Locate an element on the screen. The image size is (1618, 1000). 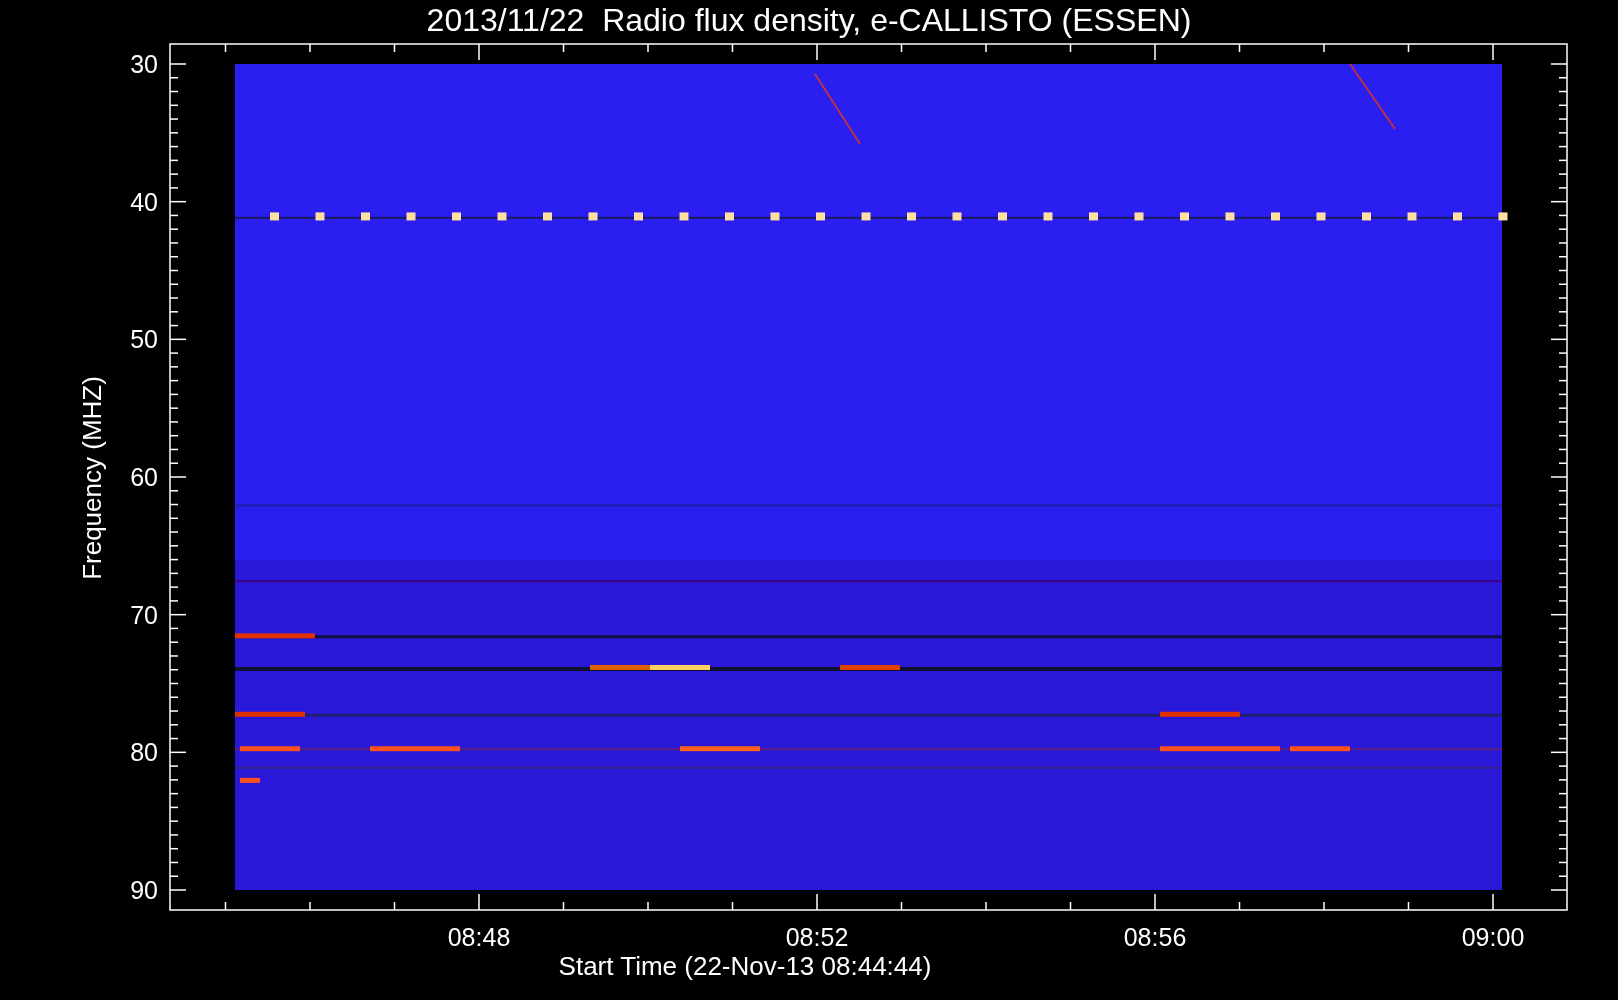
x-tick-label: 08:48 is located at coordinates (479, 937).